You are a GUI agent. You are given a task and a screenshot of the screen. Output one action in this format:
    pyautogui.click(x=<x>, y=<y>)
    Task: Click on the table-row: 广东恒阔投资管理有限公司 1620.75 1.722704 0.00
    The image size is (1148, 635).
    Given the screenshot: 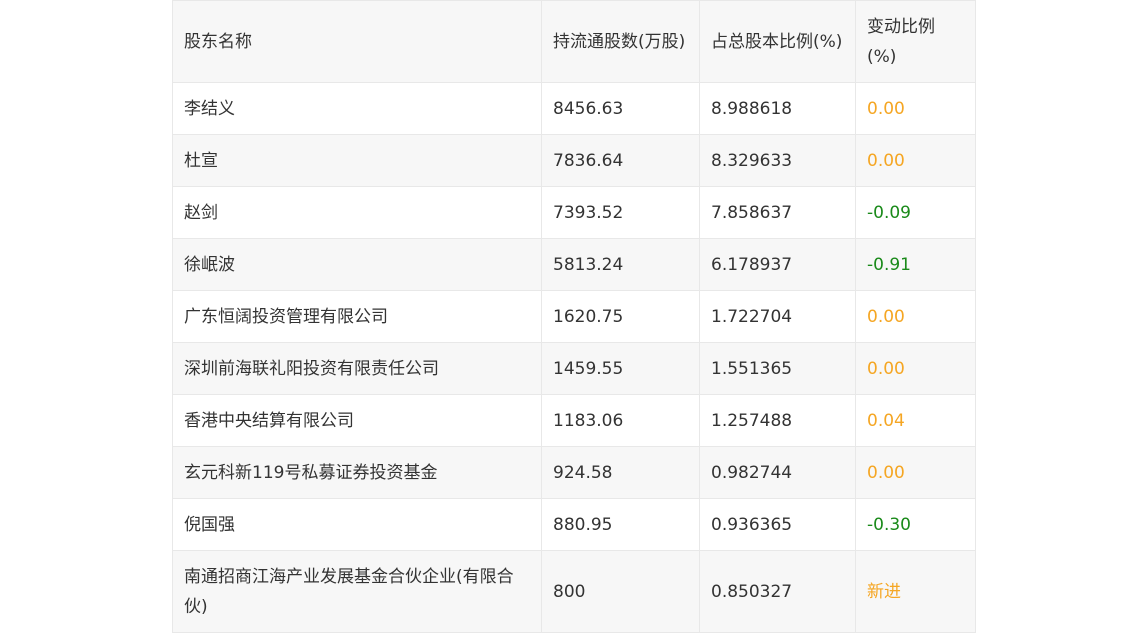 What is the action you would take?
    pyautogui.click(x=574, y=316)
    